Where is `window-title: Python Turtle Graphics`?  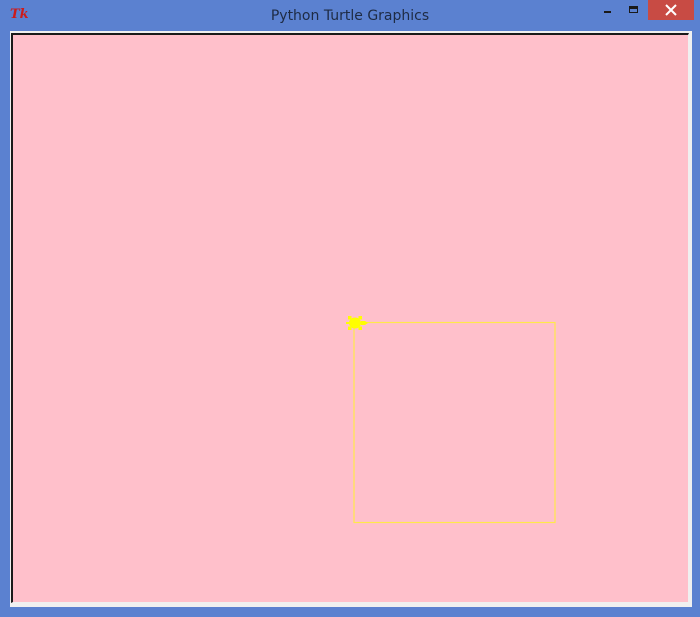 window-title: Python Turtle Graphics is located at coordinates (350, 16).